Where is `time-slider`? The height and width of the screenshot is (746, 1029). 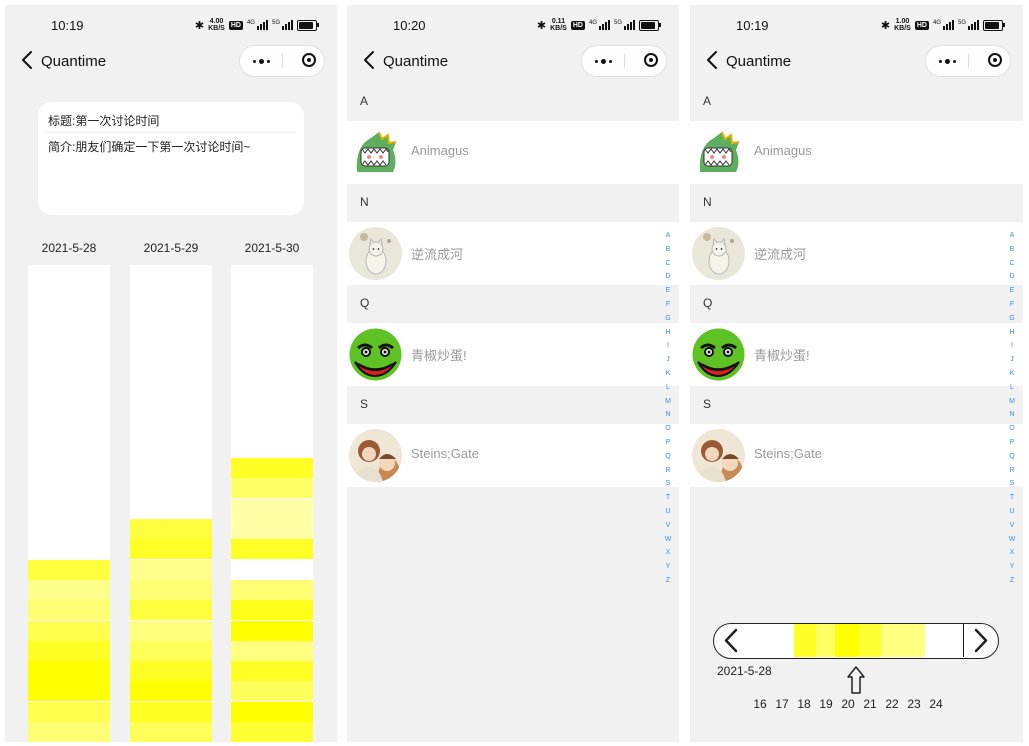 time-slider is located at coordinates (856, 641).